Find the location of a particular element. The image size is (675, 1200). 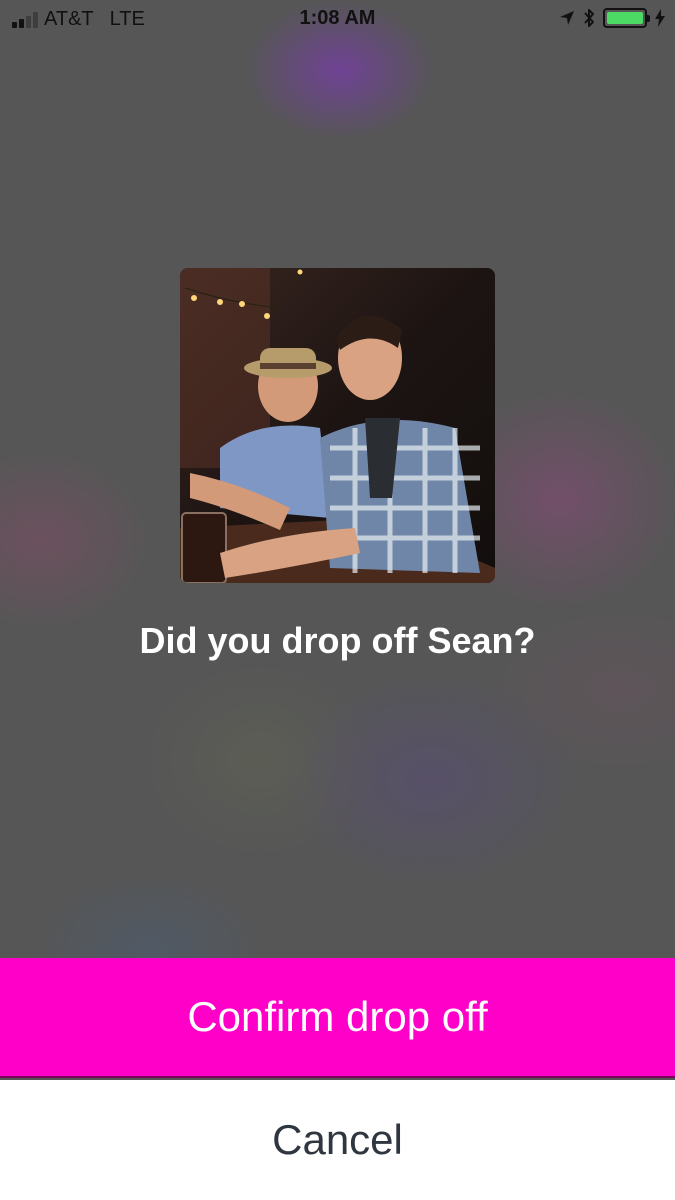

profile-photo is located at coordinates (337, 425).